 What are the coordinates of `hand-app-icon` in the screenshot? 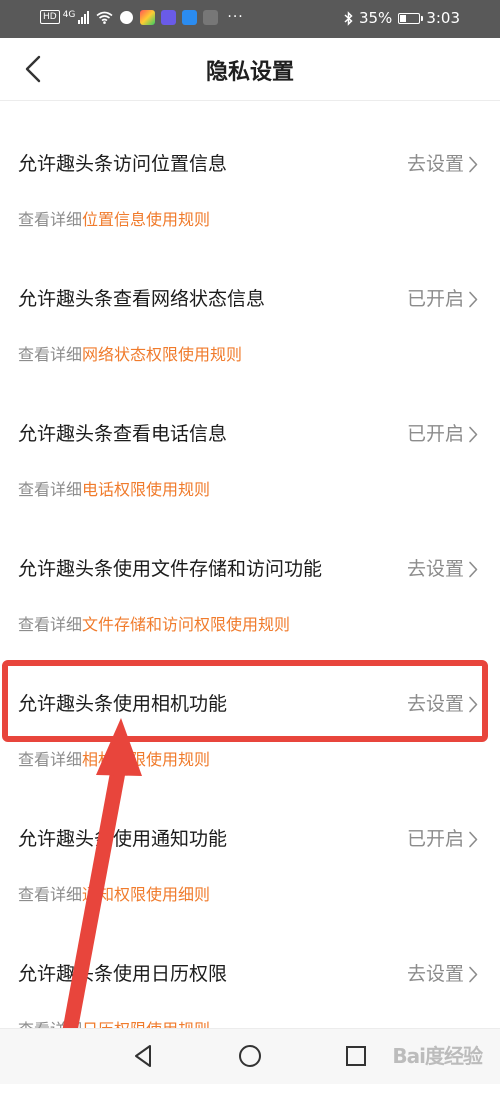 It's located at (211, 17).